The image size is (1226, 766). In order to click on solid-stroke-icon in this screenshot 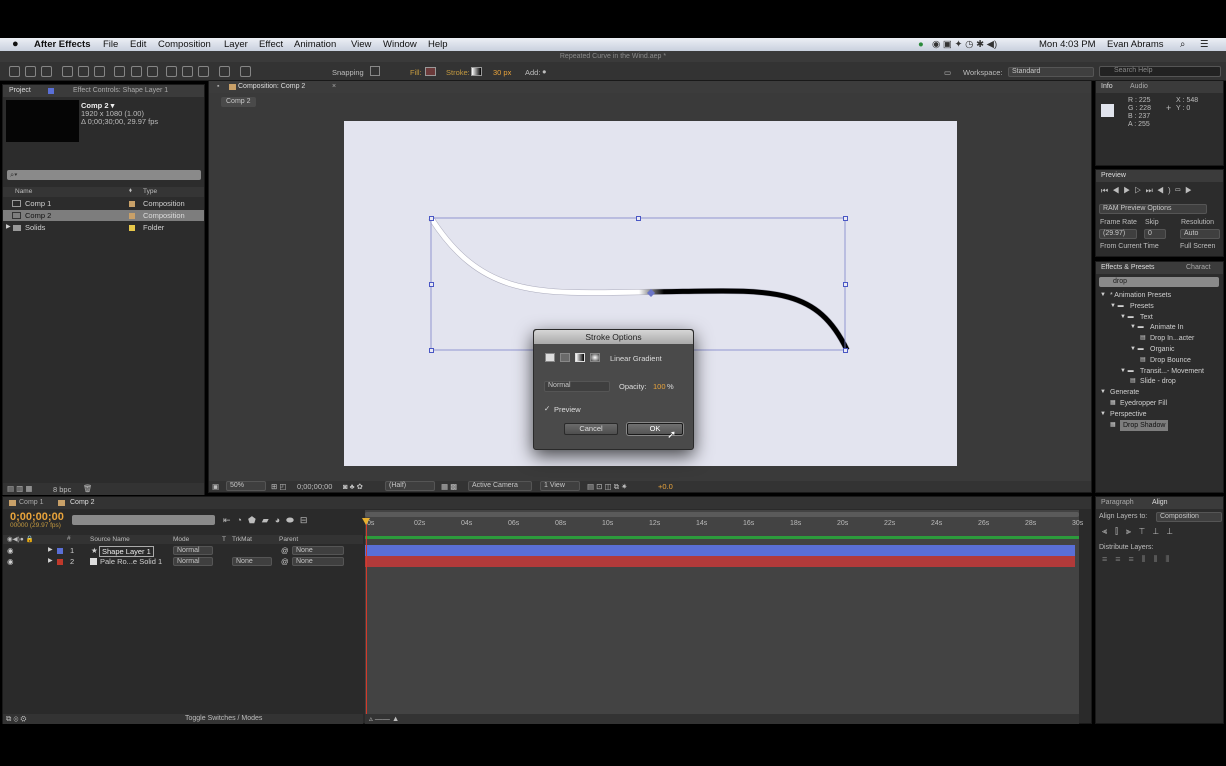, I will do `click(565, 357)`.